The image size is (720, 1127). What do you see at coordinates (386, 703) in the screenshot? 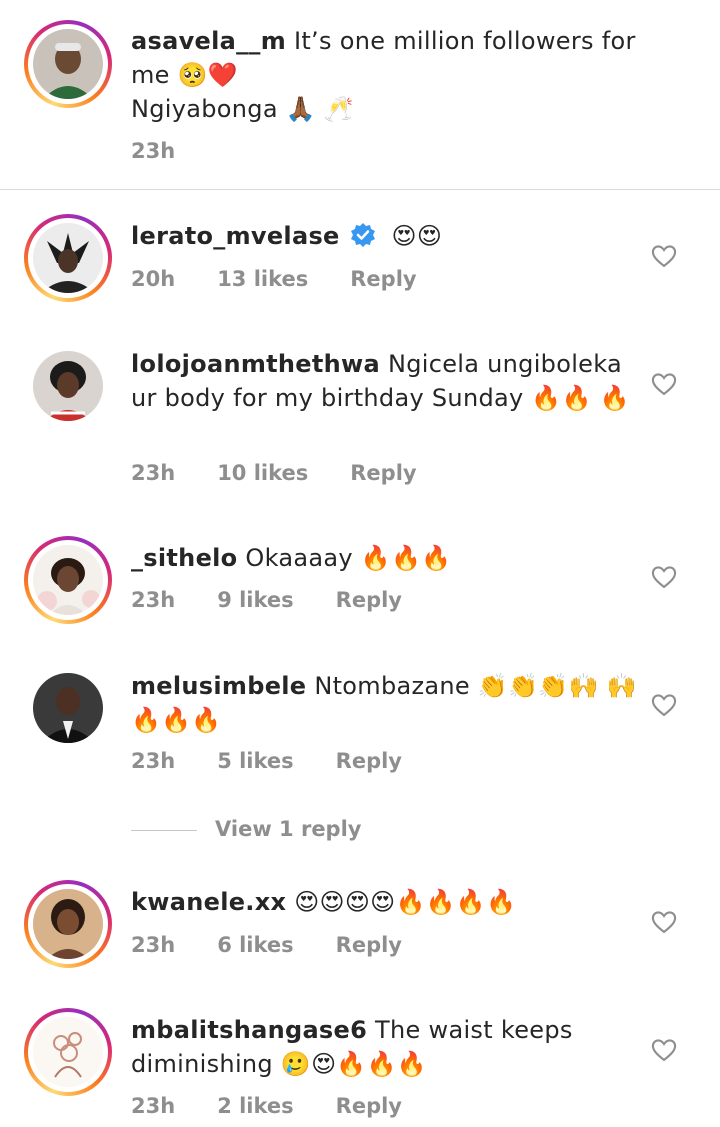
I see `comment-text: melusimbele Ntombazane 👏👏👏🙌 🙌🔥🔥🔥` at bounding box center [386, 703].